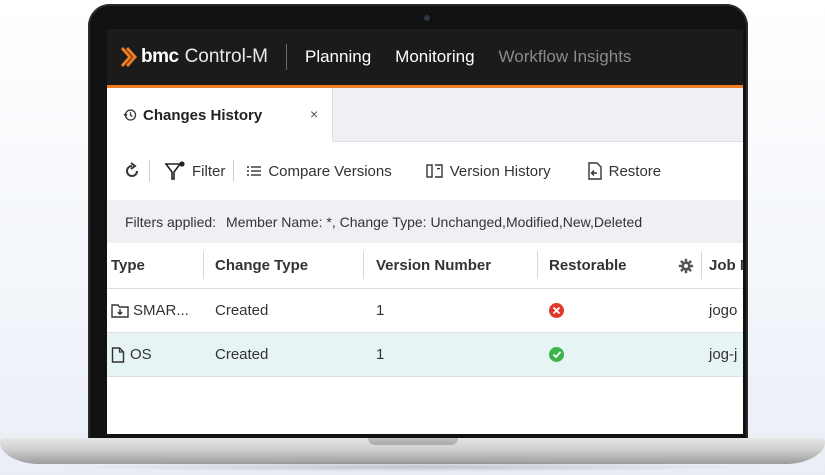  Describe the element at coordinates (174, 170) in the screenshot. I see `filter-icon` at that location.